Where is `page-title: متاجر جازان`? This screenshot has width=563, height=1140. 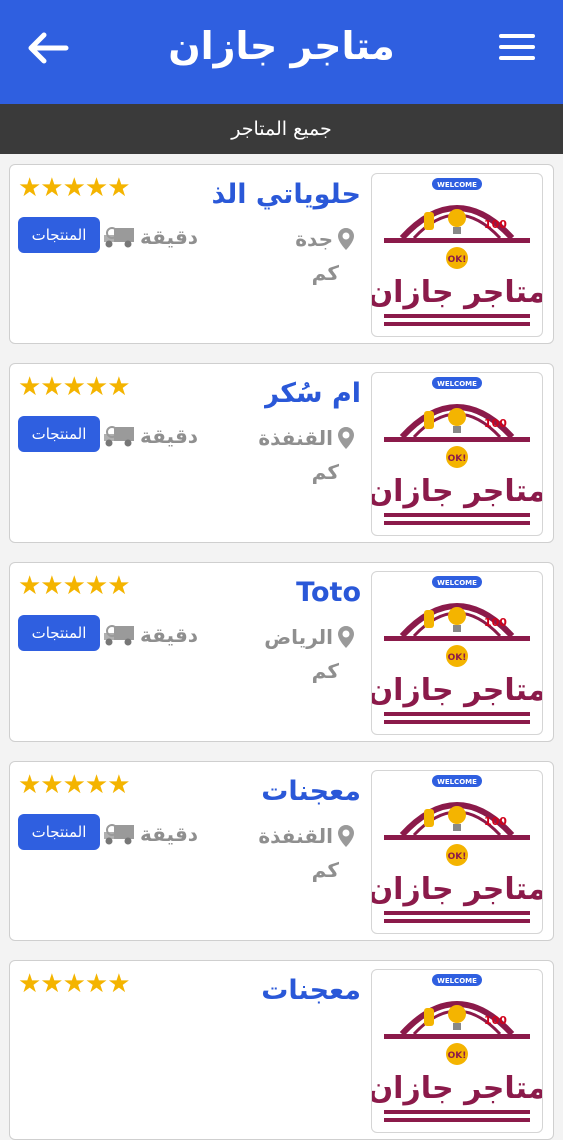 page-title: متاجر جازان is located at coordinates (281, 46).